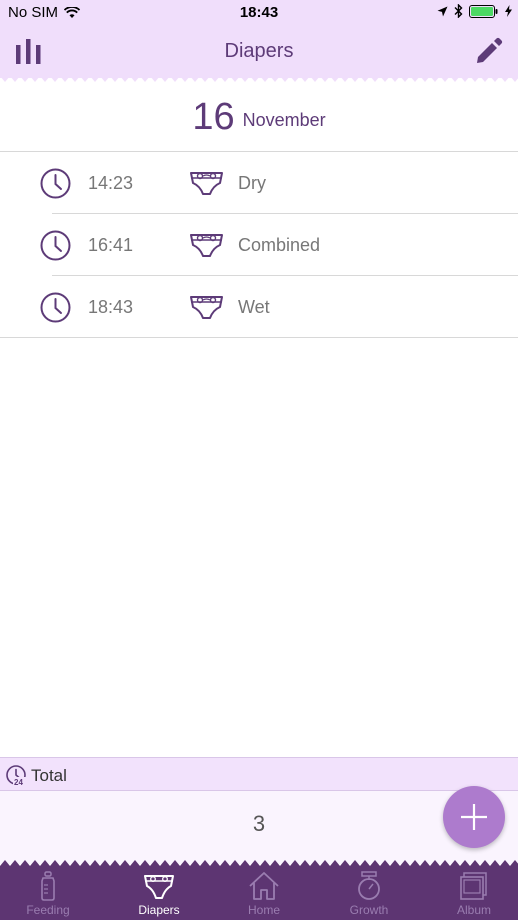  Describe the element at coordinates (254, 307) in the screenshot. I see `entry-type: Wet` at that location.